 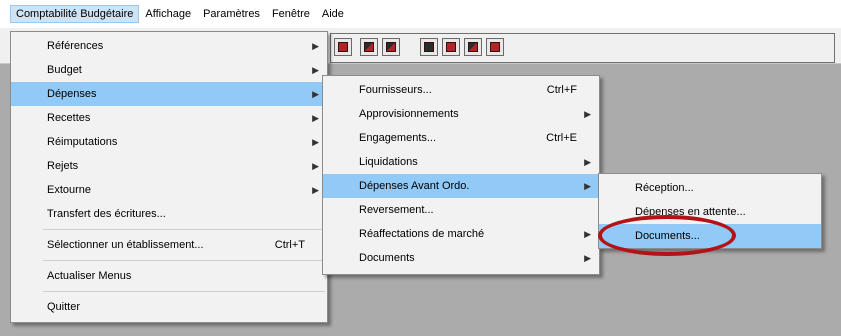 What do you see at coordinates (63, 166) in the screenshot?
I see `menu-item-label: Rejets` at bounding box center [63, 166].